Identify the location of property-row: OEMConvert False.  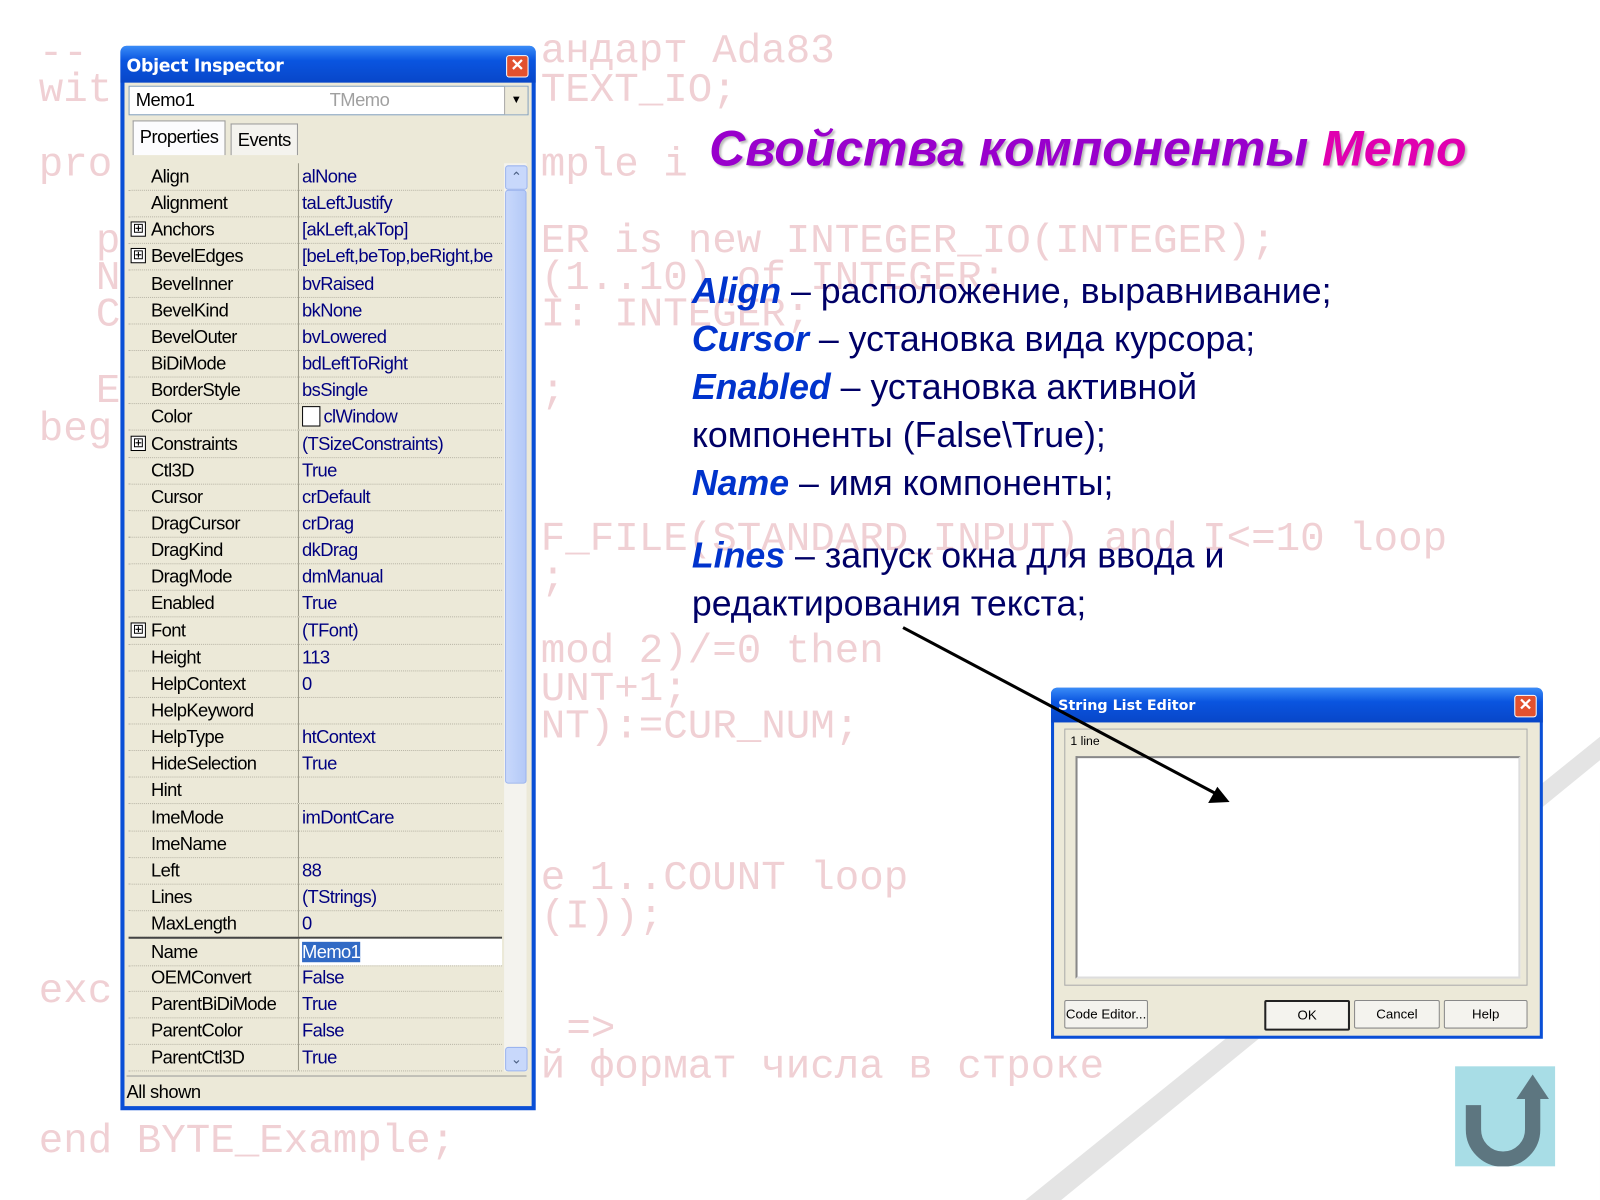
(315, 977).